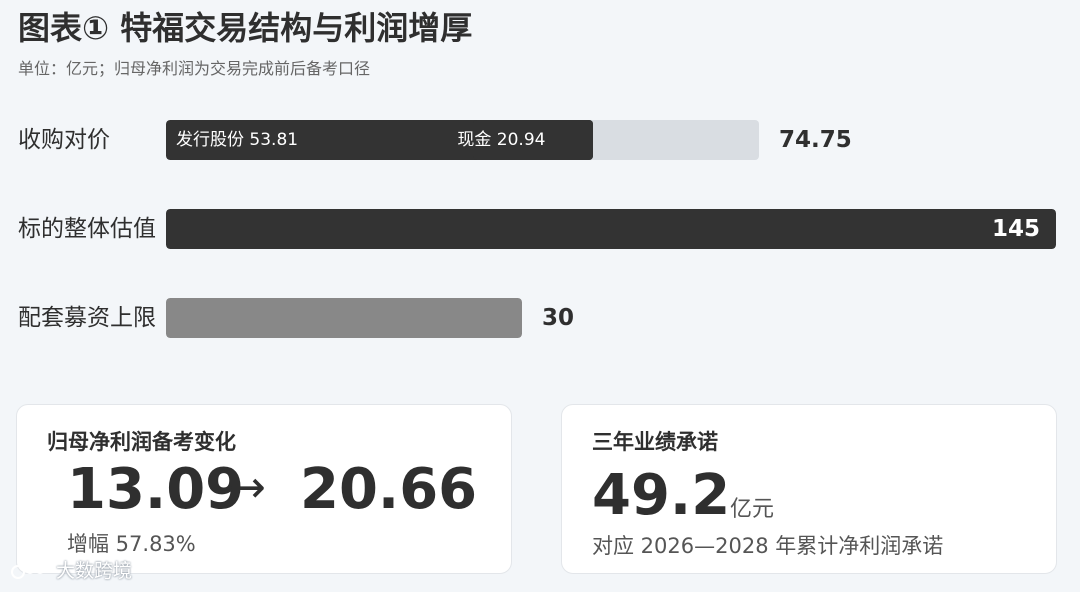  Describe the element at coordinates (94, 571) in the screenshot. I see `watermark-text: 大数跨境` at that location.